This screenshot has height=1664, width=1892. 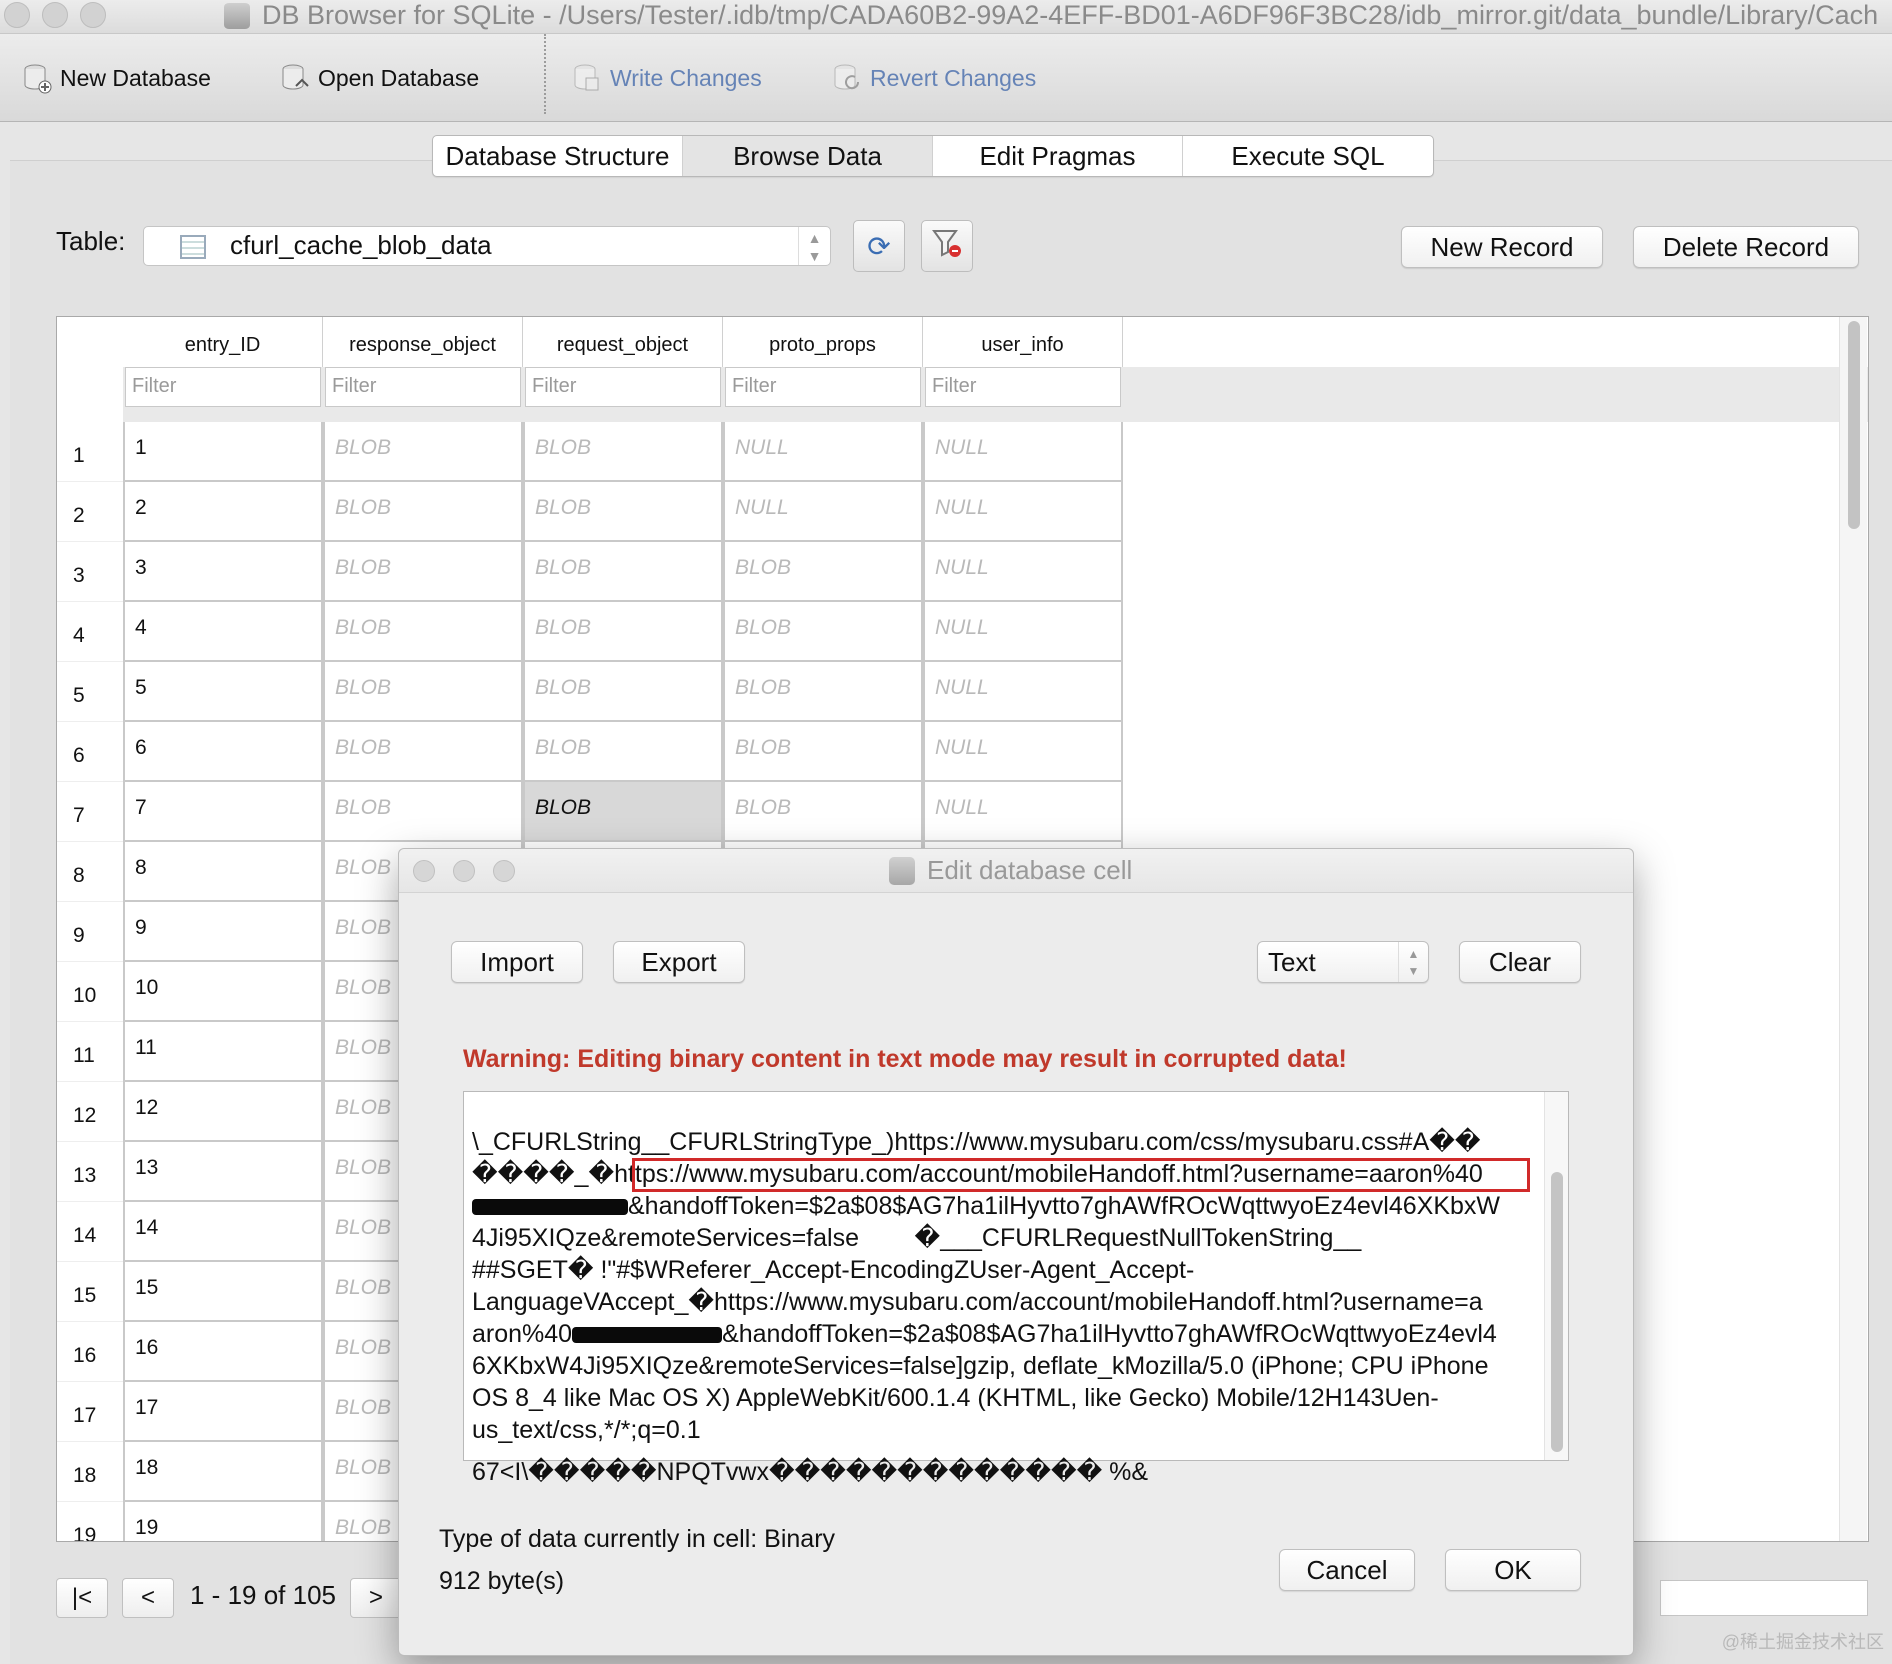 What do you see at coordinates (487, 246) in the screenshot?
I see `table-select: cfurl_cache_blob_data ▲ ▼` at bounding box center [487, 246].